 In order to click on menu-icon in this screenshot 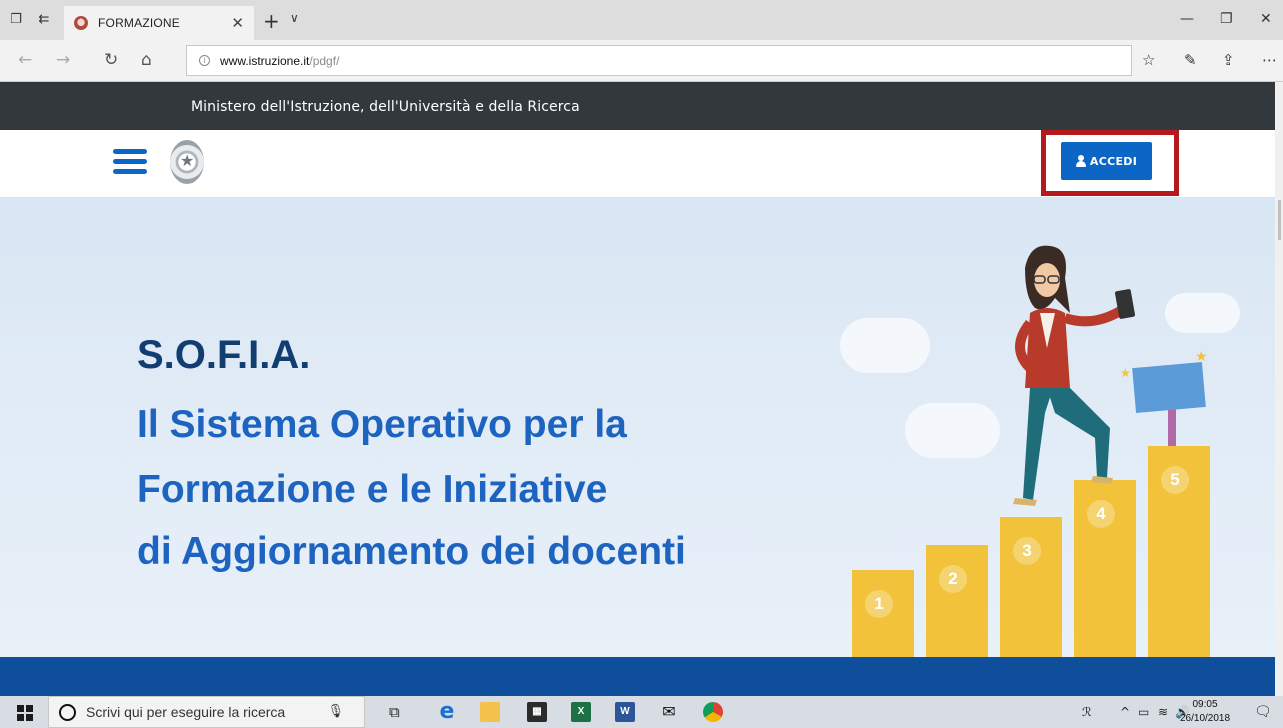, I will do `click(130, 162)`.